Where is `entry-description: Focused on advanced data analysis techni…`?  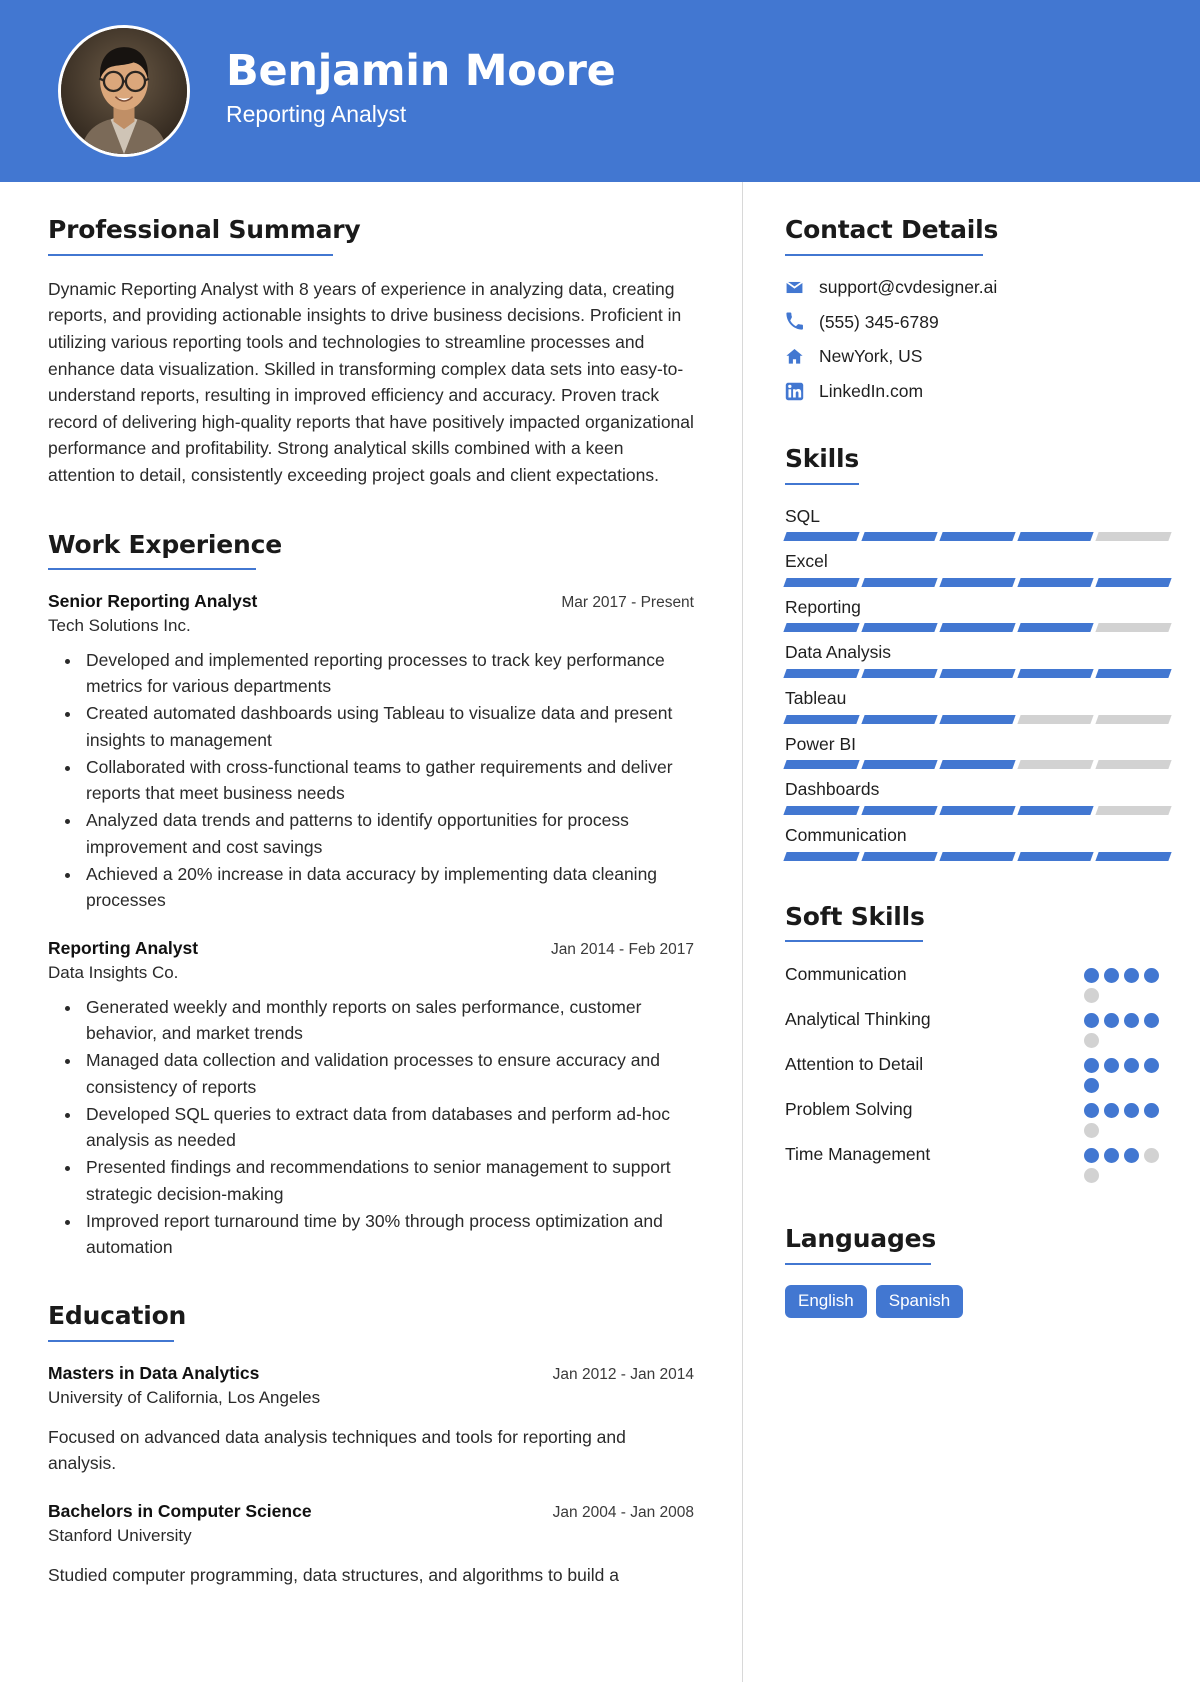
entry-description: Focused on advanced data analysis techni… is located at coordinates (337, 1449).